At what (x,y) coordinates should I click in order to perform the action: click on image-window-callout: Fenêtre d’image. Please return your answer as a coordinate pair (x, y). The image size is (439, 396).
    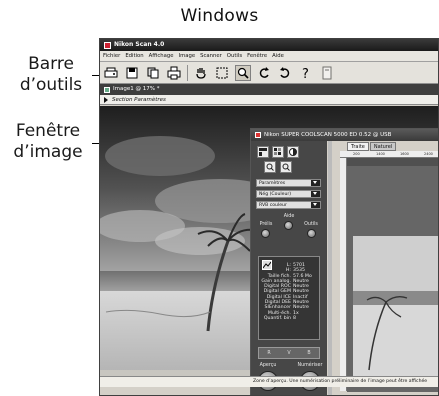
    Looking at the image, I should click on (48, 142).